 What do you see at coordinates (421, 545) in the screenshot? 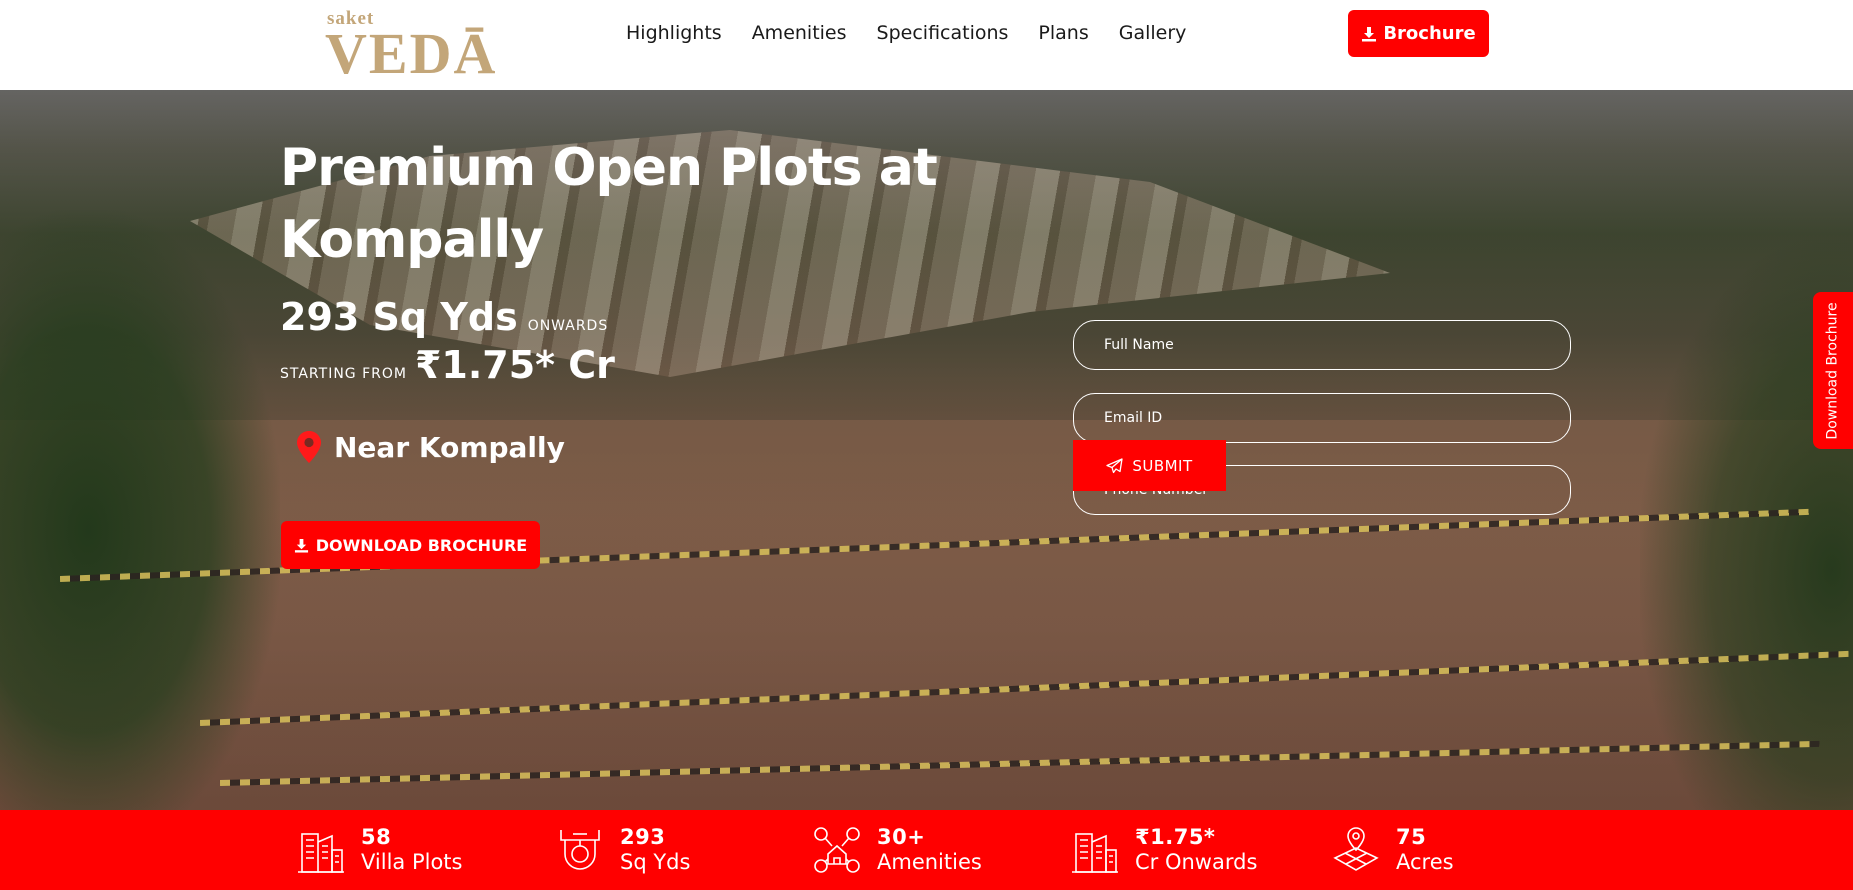
I see `download-brochure-label: DOWNLOAD BROCHURE` at bounding box center [421, 545].